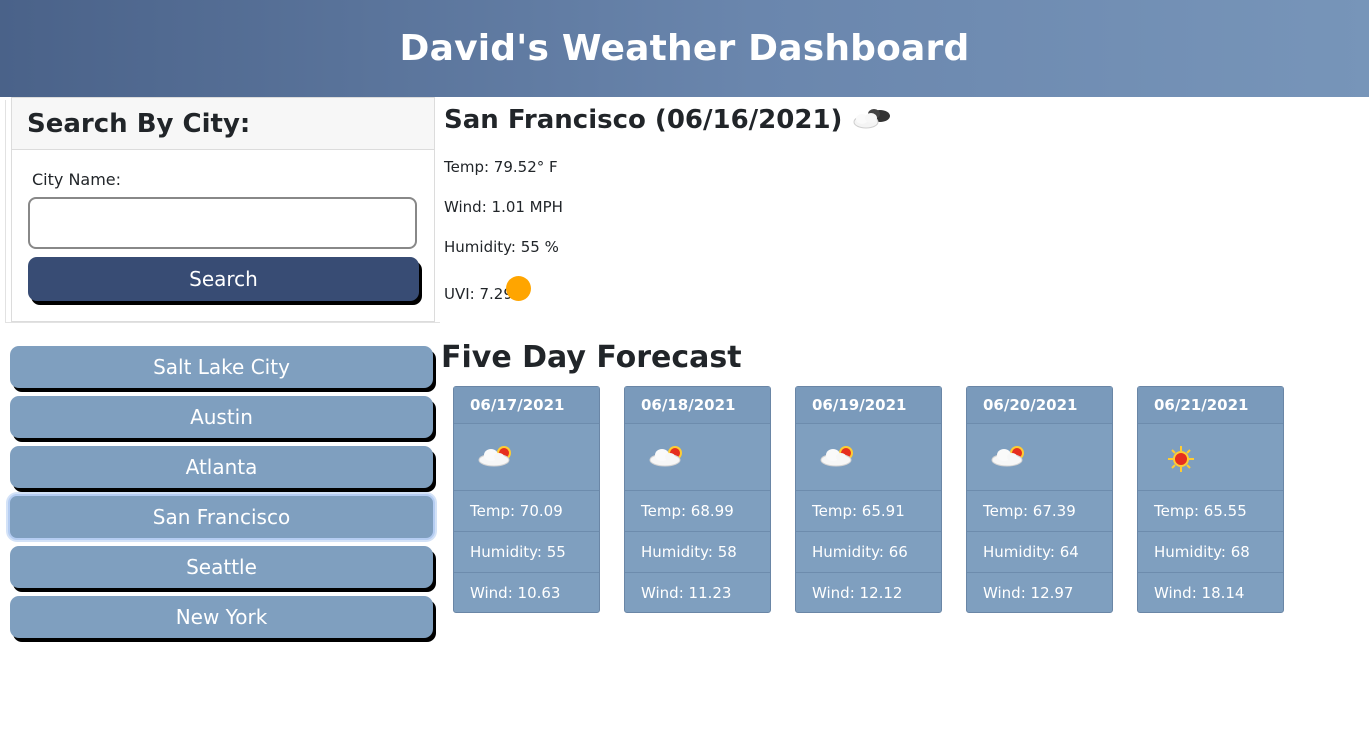 This screenshot has height=739, width=1369. I want to click on forecast-humidity: Humidity: 66, so click(868, 552).